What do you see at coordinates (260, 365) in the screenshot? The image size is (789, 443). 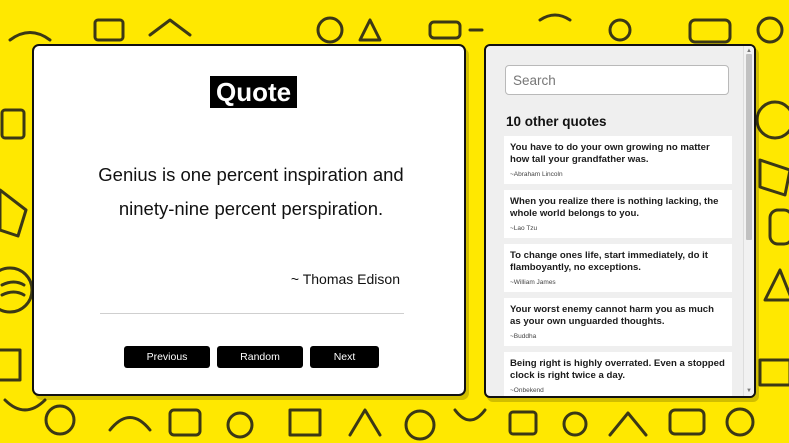 I see `random-quote-button: Random quote` at bounding box center [260, 365].